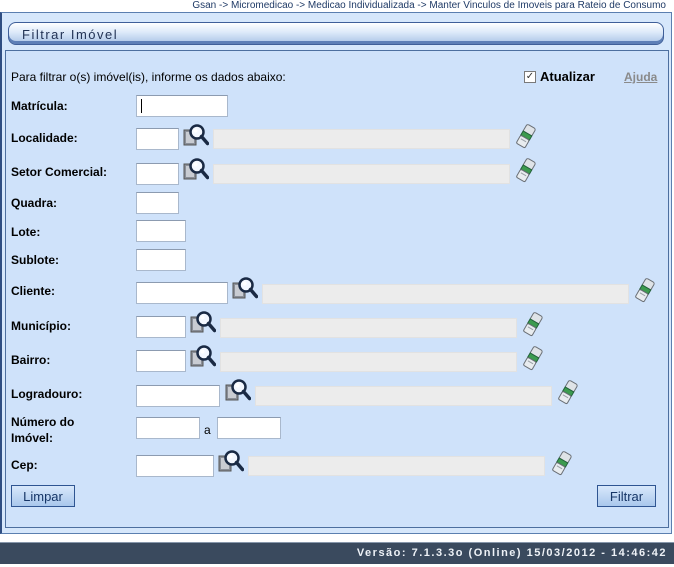 This screenshot has width=674, height=567. I want to click on logradouro-label: Logradouro:, so click(47, 394).